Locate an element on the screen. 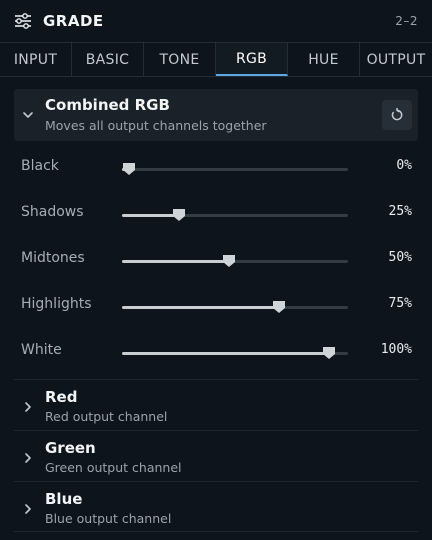 This screenshot has height=540, width=432. slider-label: Shadows is located at coordinates (52, 212).